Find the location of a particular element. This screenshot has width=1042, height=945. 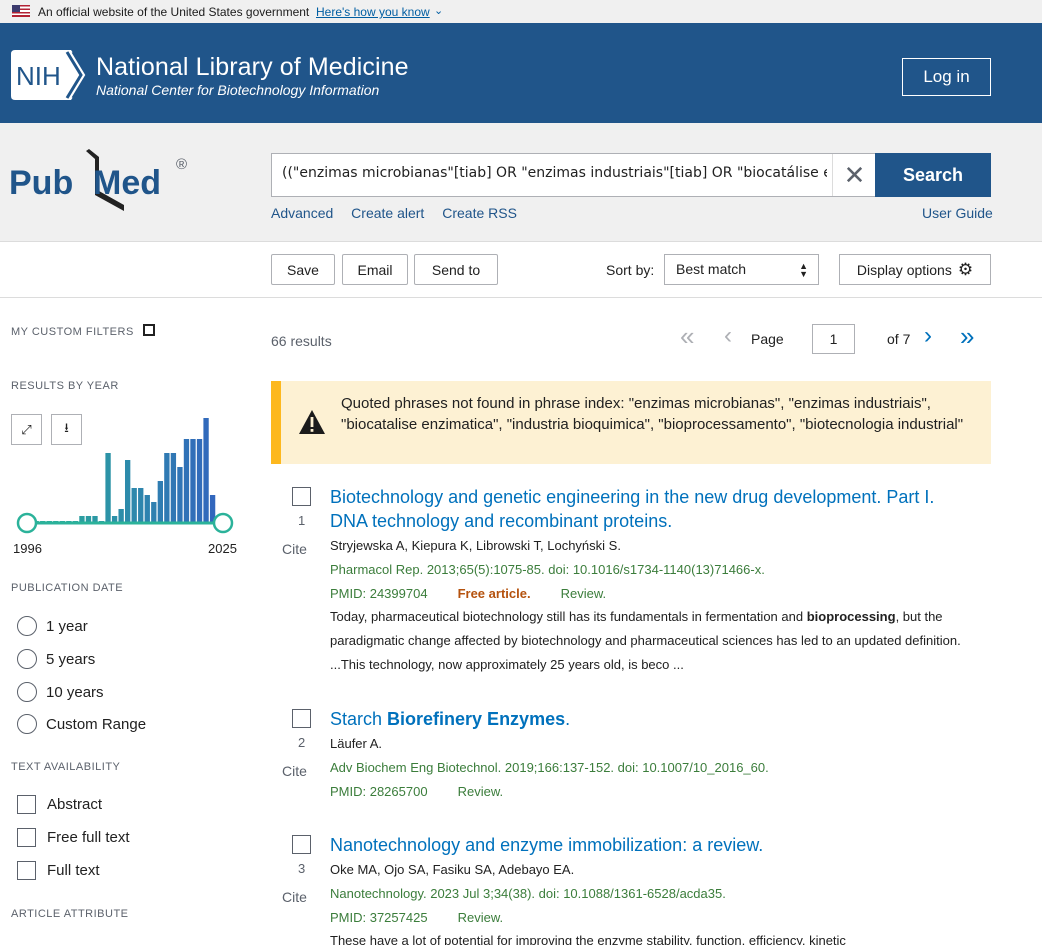

user-guide-link: User Guide is located at coordinates (957, 213).